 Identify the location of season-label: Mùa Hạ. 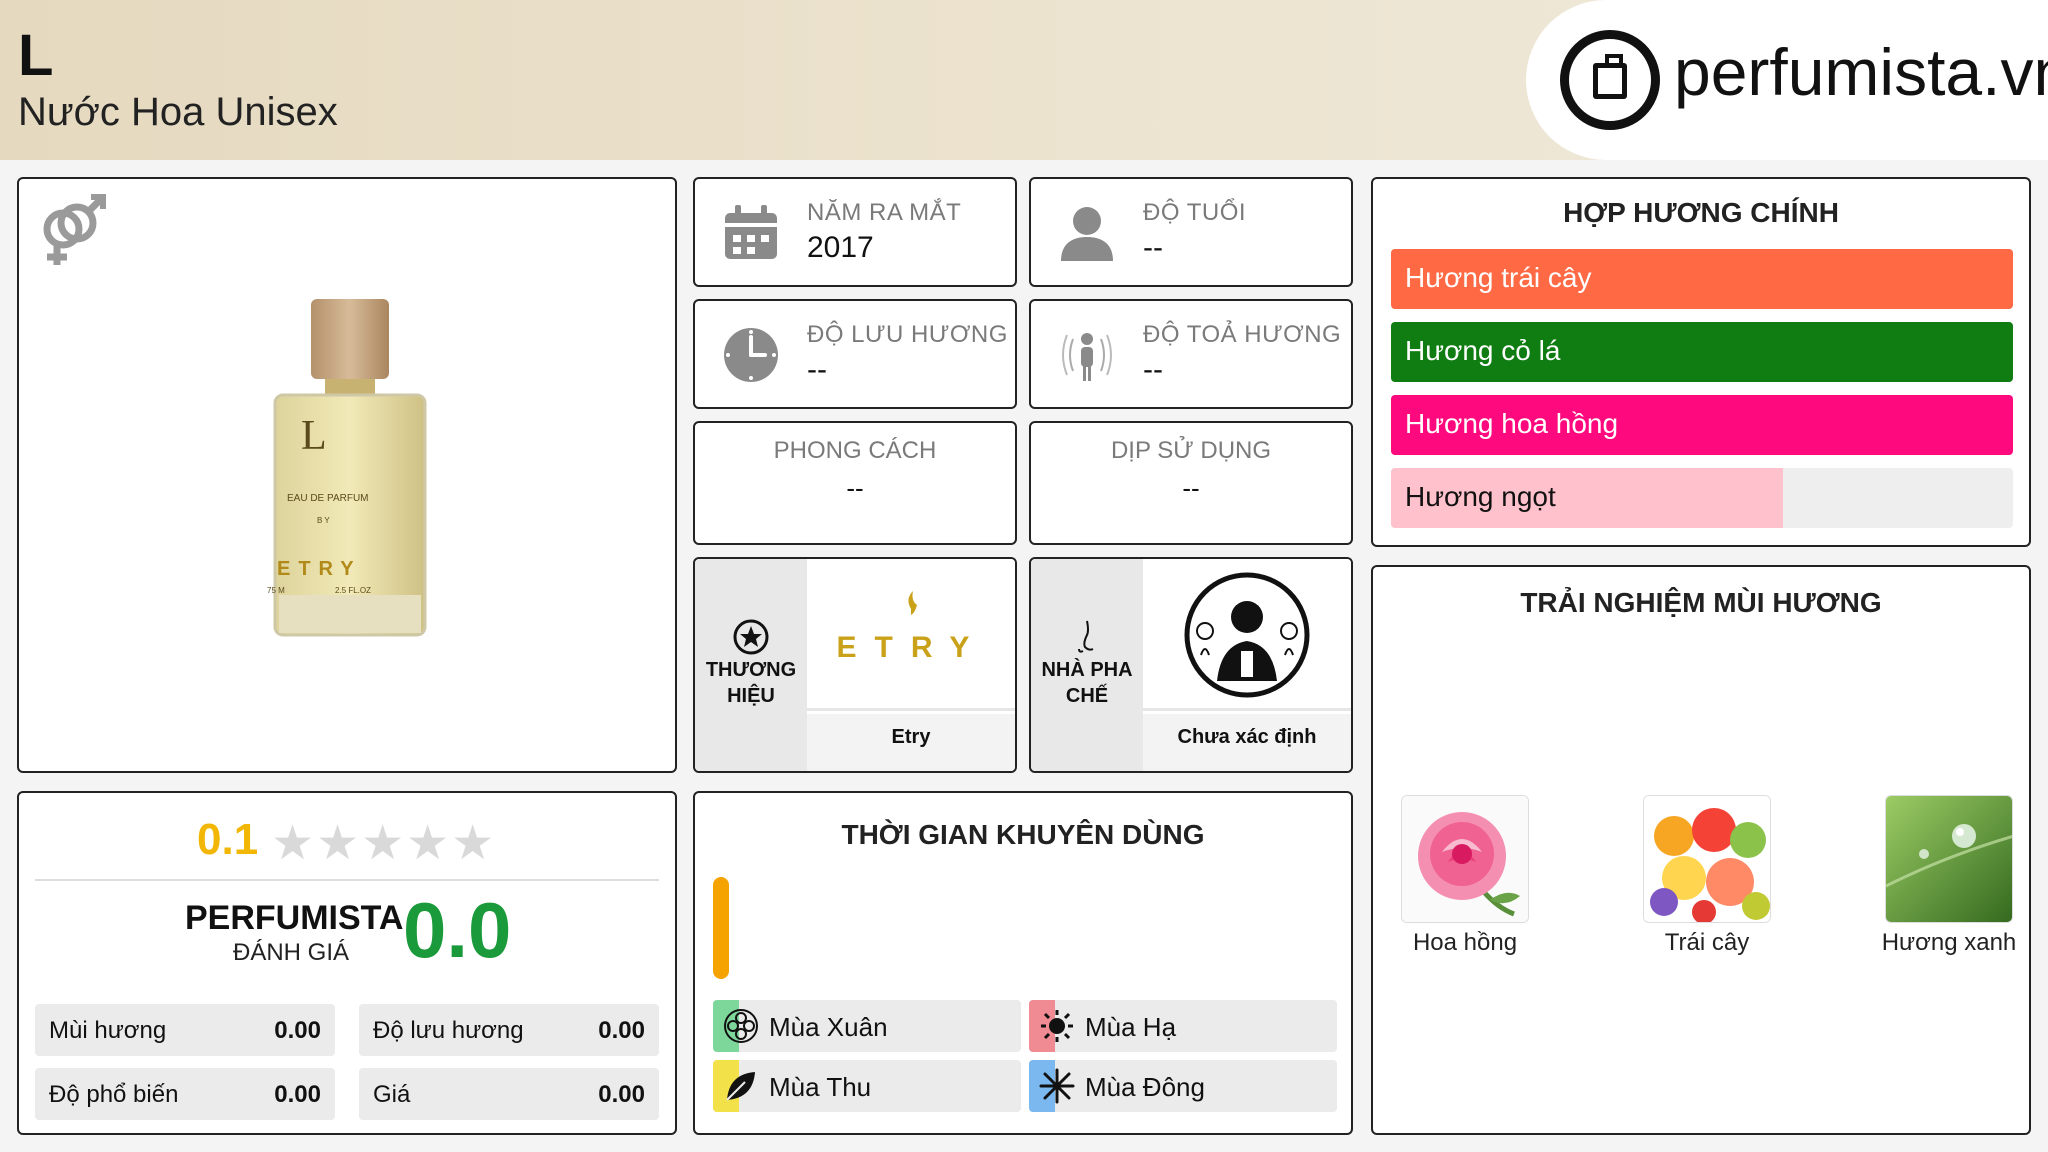
(1131, 1027).